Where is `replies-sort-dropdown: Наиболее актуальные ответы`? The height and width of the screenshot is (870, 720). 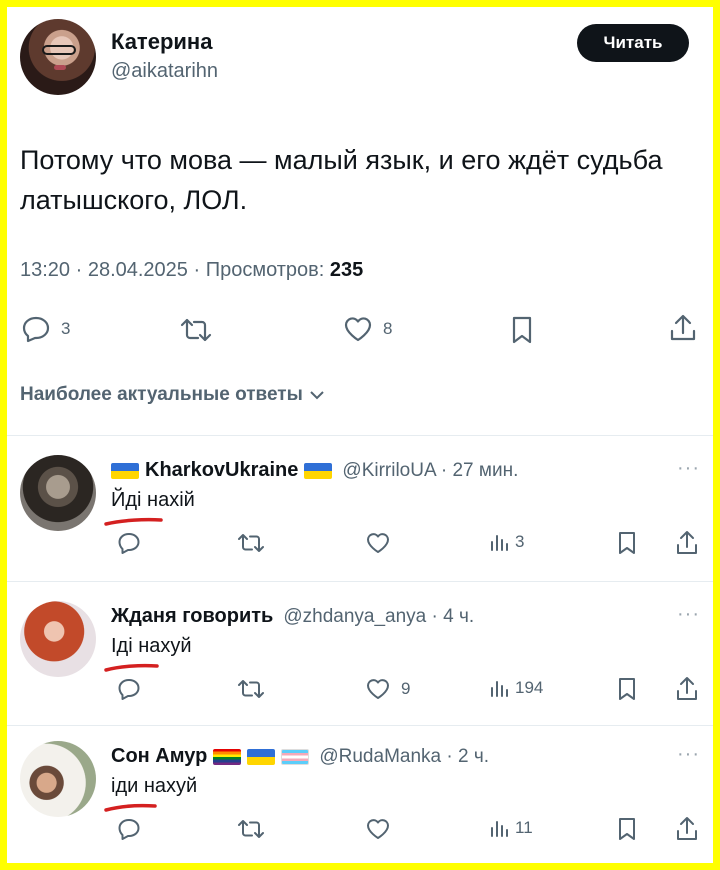
replies-sort-dropdown: Наиболее актуальные ответы is located at coordinates (172, 395).